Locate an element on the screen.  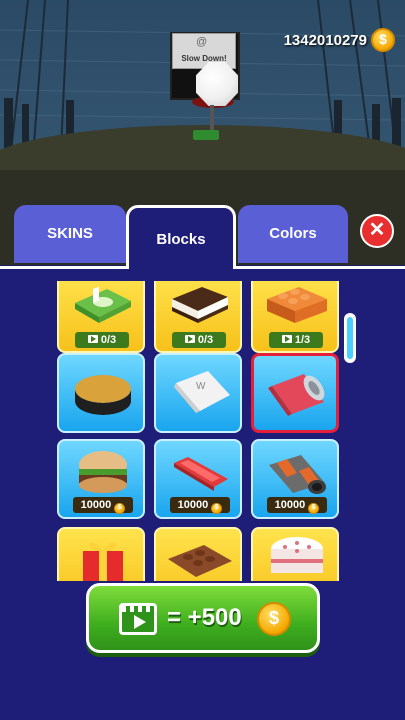
scrollbar-thumb is located at coordinates (350, 338).